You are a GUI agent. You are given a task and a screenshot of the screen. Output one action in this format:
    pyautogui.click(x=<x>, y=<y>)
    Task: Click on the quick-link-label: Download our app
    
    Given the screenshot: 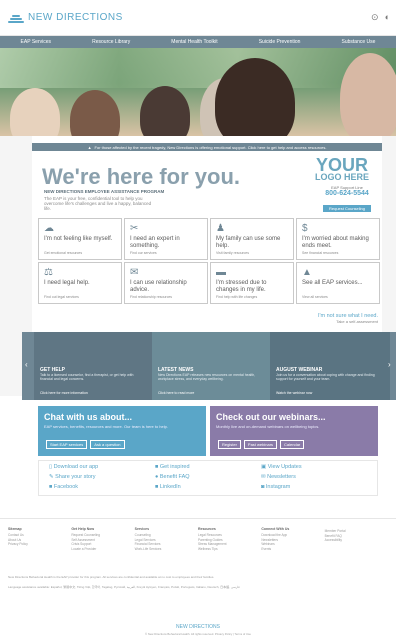 What is the action you would take?
    pyautogui.click(x=76, y=467)
    